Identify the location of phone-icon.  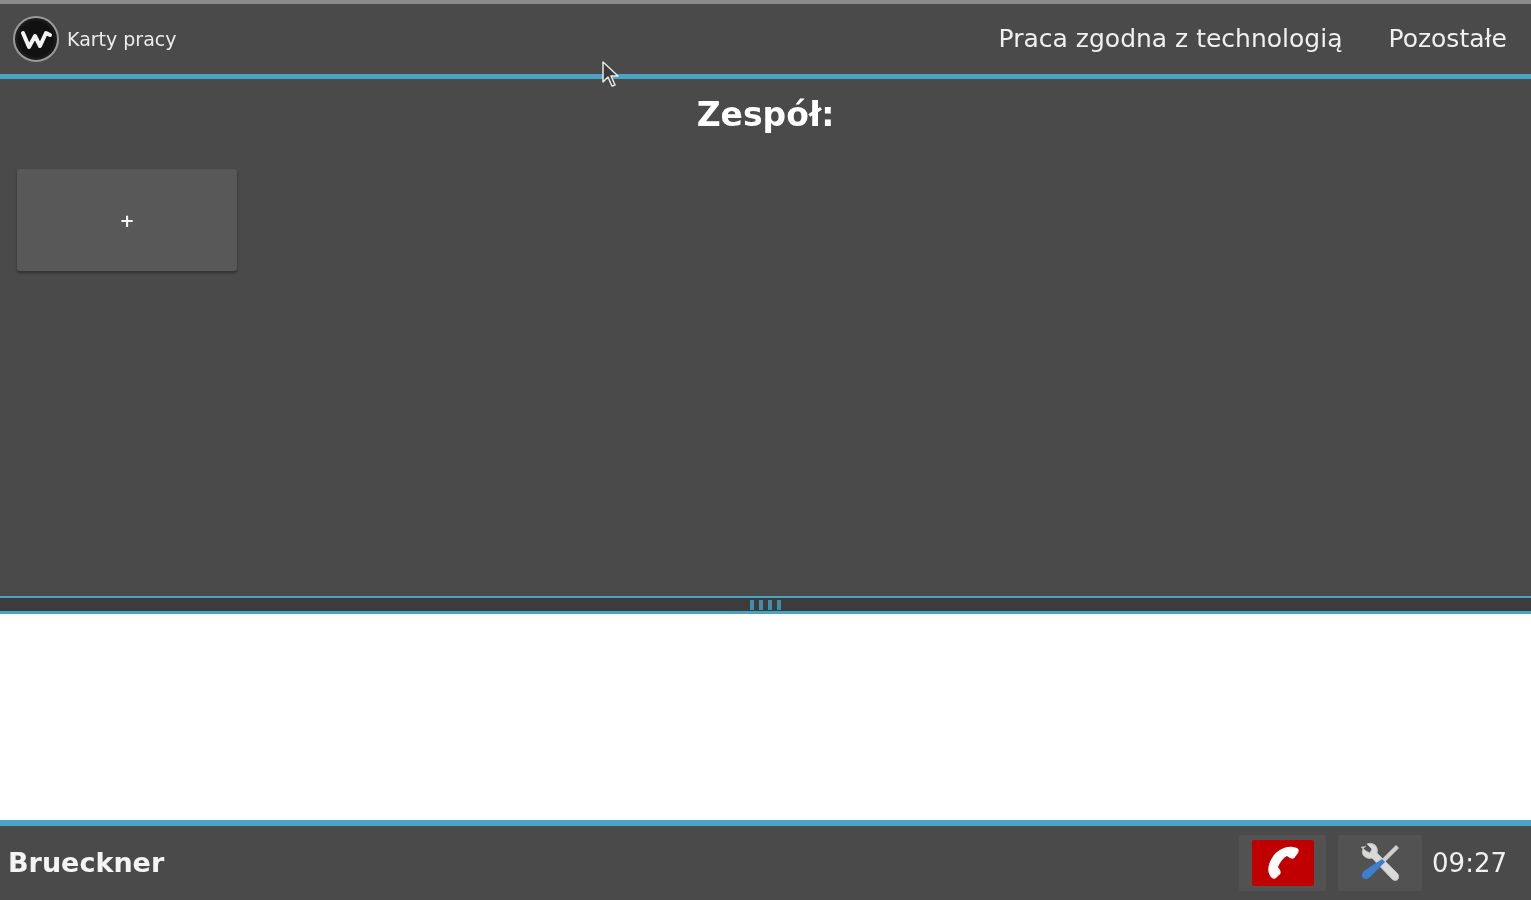
(1282, 863).